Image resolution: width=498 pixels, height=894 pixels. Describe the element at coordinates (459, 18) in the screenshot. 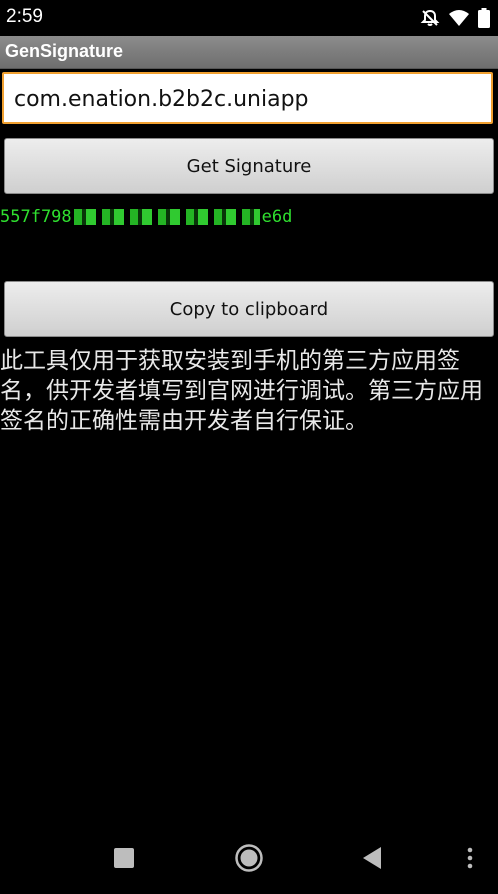

I see `wifi-icon` at that location.